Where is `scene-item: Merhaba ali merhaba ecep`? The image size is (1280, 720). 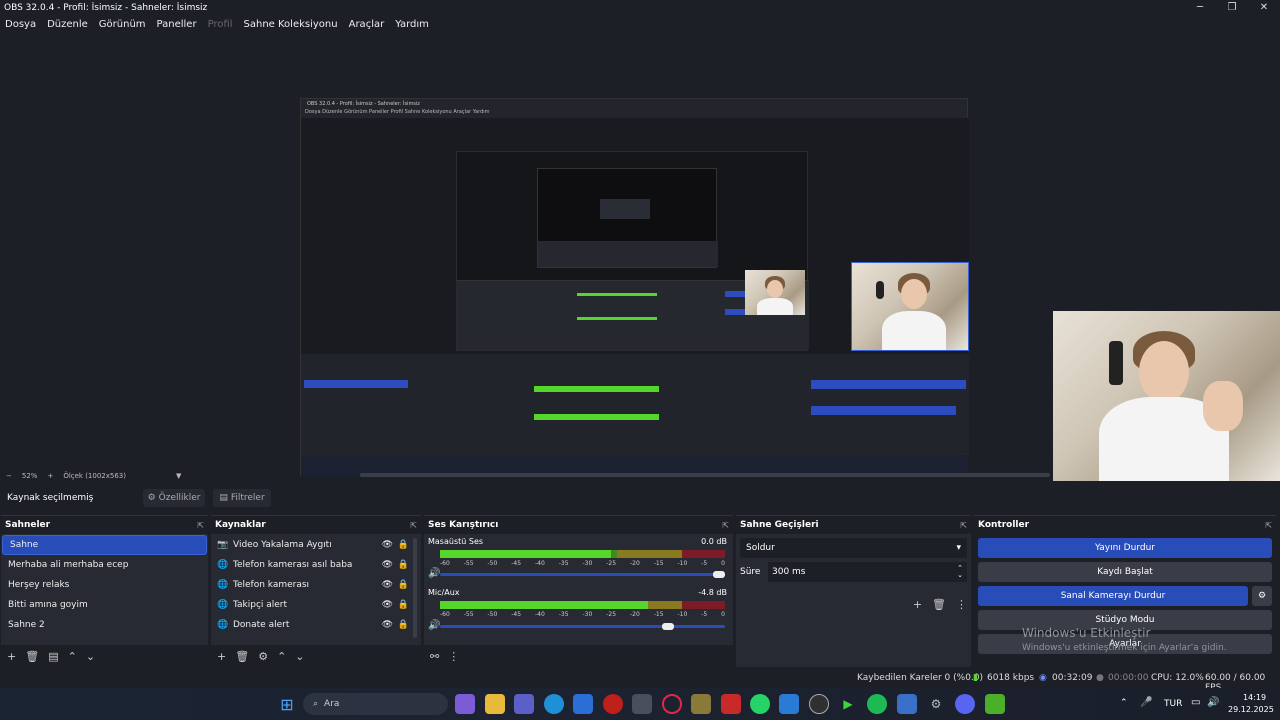 scene-item: Merhaba ali merhaba ecep is located at coordinates (104, 565).